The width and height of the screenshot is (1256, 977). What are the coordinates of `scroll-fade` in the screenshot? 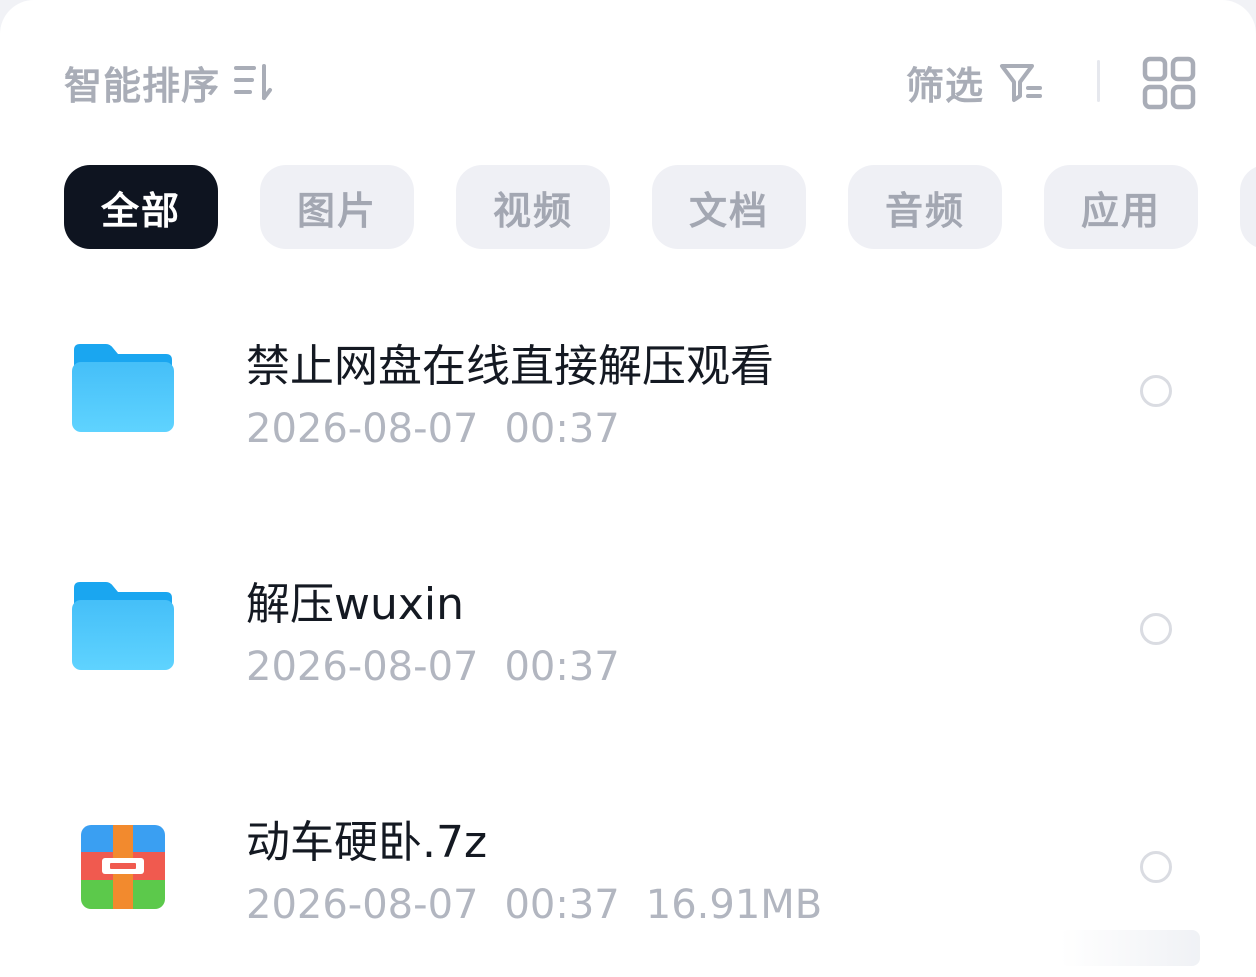 It's located at (1130, 948).